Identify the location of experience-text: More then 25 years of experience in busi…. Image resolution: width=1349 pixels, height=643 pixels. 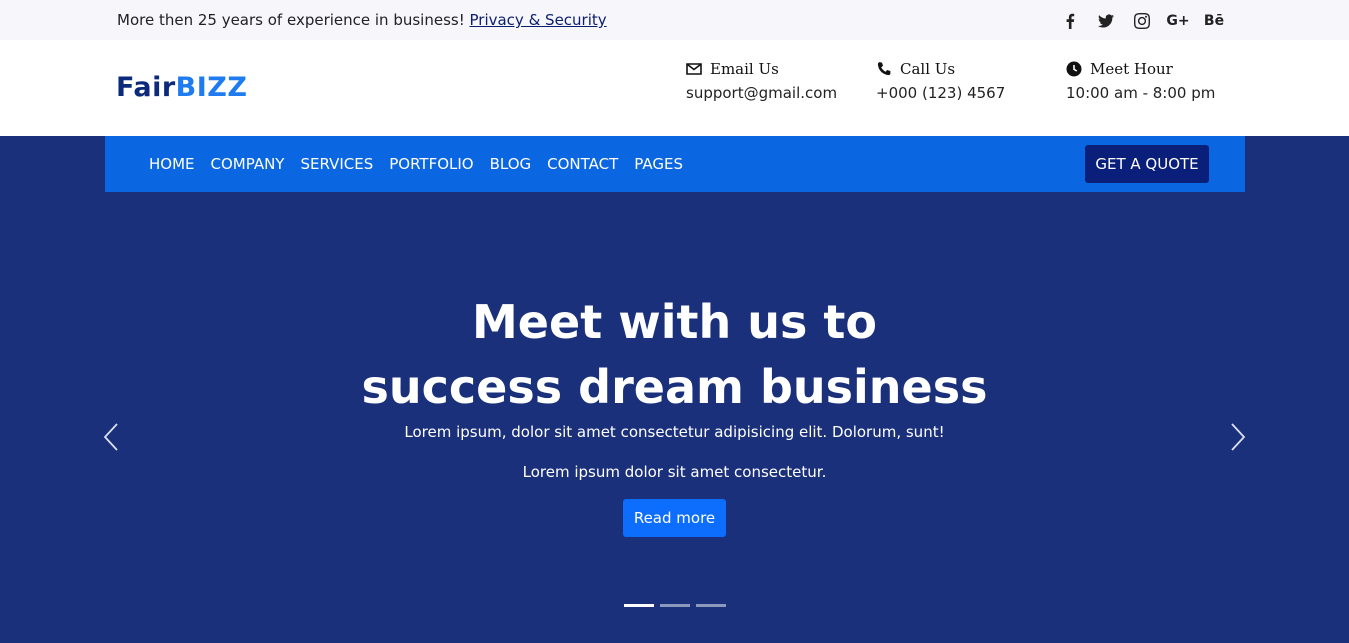
(291, 20).